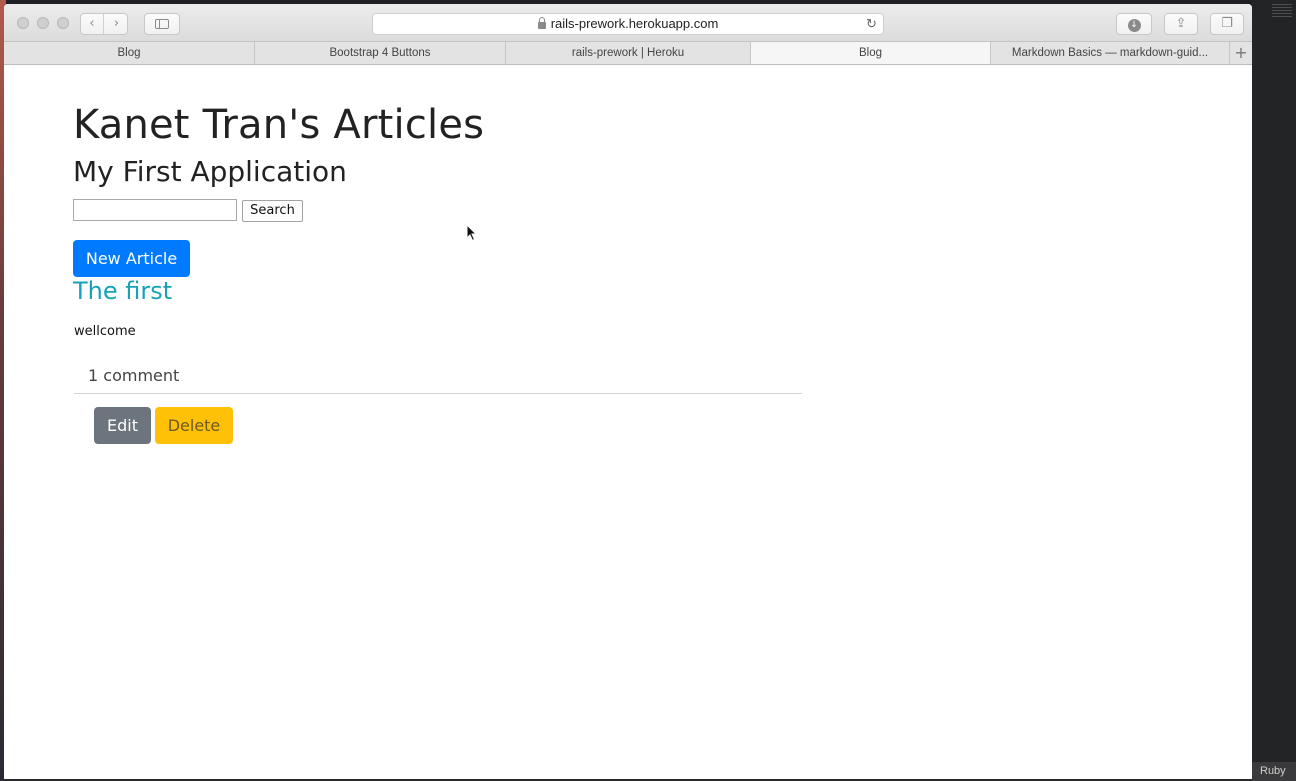 This screenshot has height=781, width=1296. What do you see at coordinates (23, 23) in the screenshot?
I see `close-window-button` at bounding box center [23, 23].